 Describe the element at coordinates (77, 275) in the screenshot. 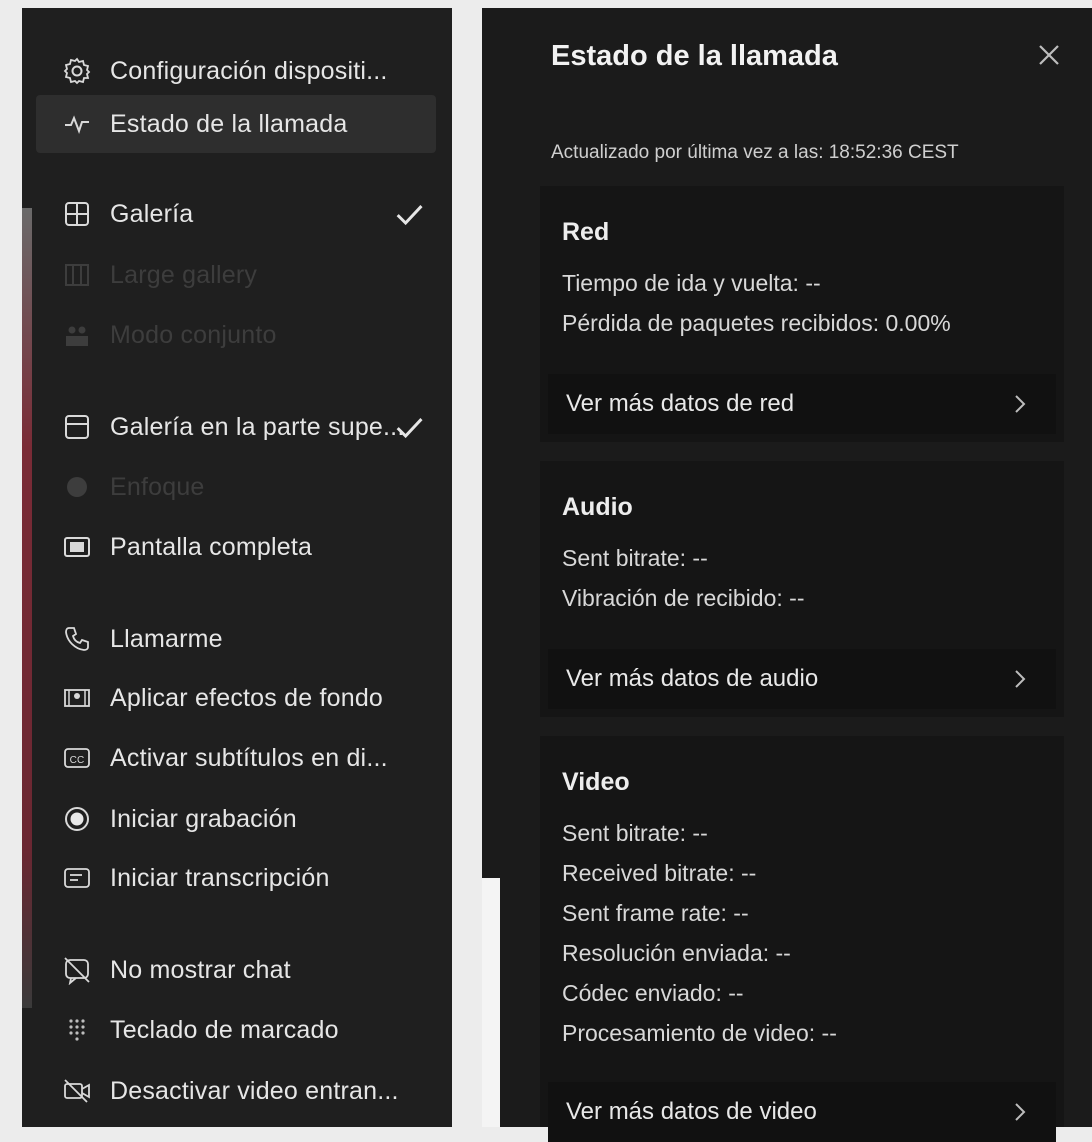

I see `large-grid-icon` at that location.